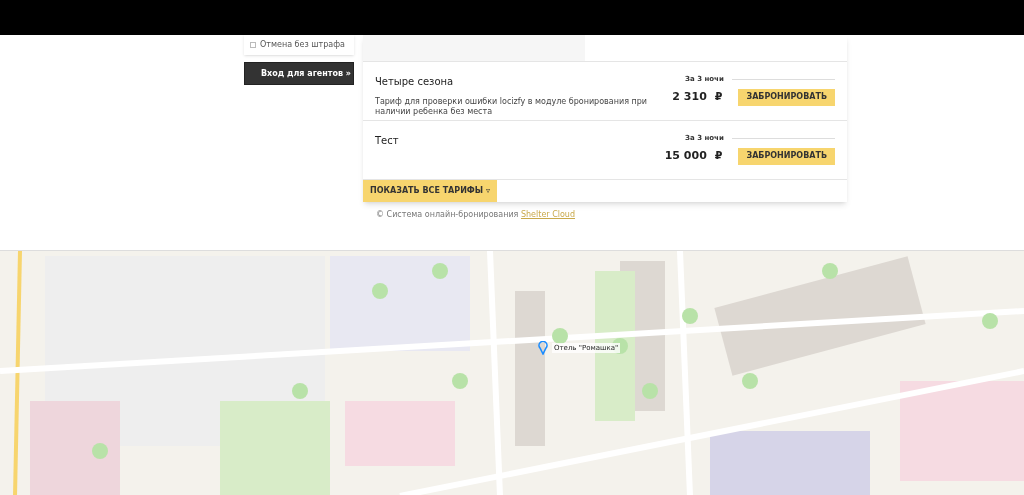 This screenshot has height=495, width=1024. Describe the element at coordinates (685, 155) in the screenshot. I see `price: 15 000` at that location.